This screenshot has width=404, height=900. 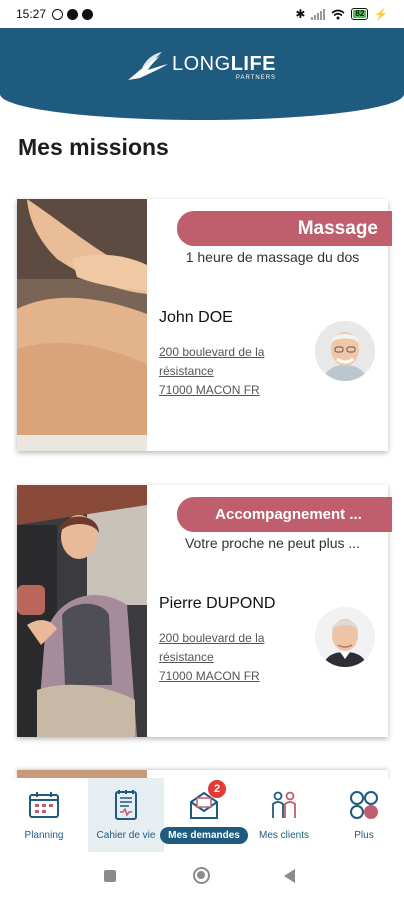 I want to click on back-icon, so click(x=289, y=876).